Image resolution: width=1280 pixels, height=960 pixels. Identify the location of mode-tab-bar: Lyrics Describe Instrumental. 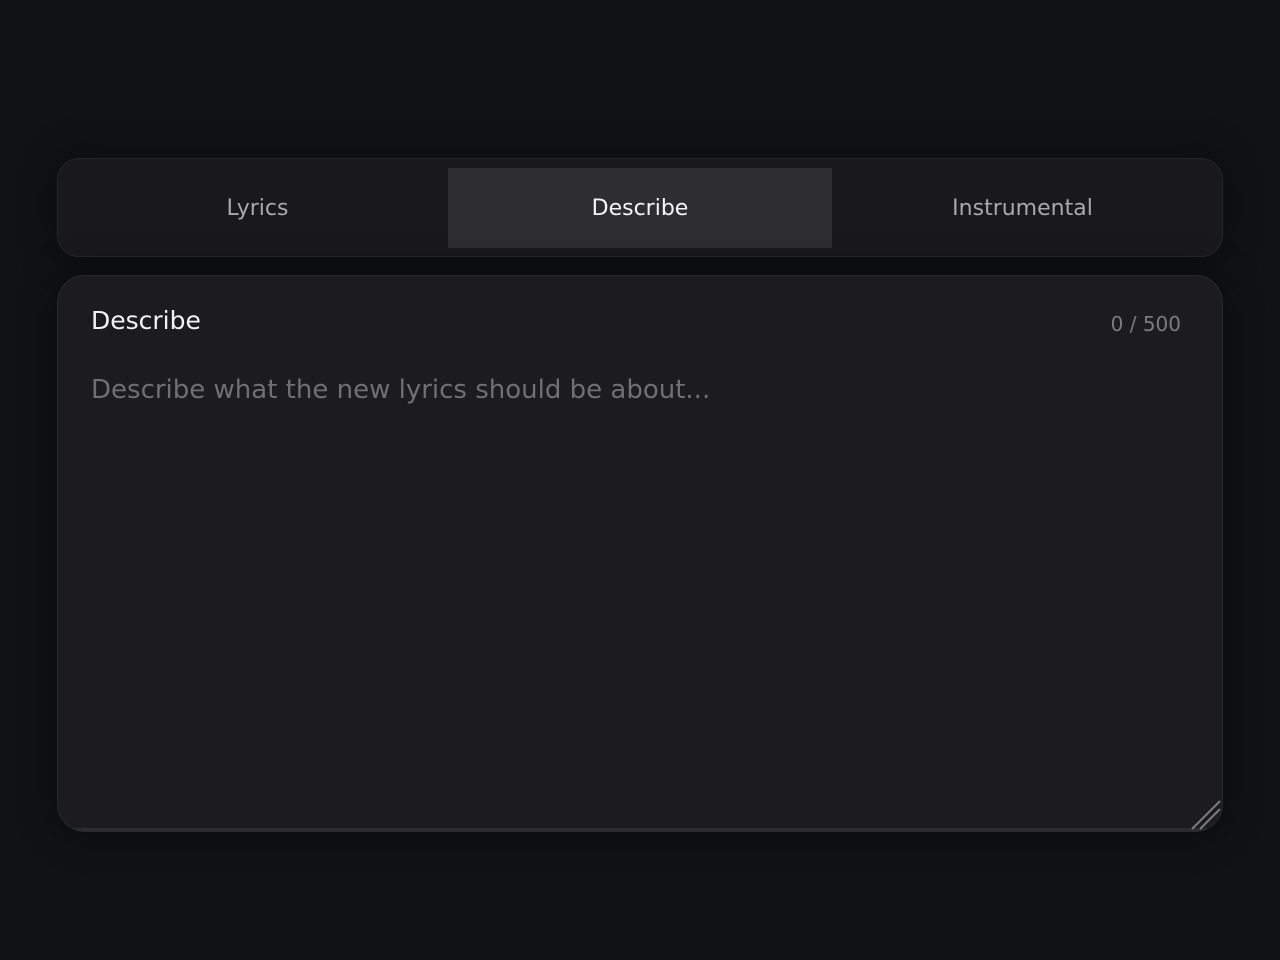
(640, 207).